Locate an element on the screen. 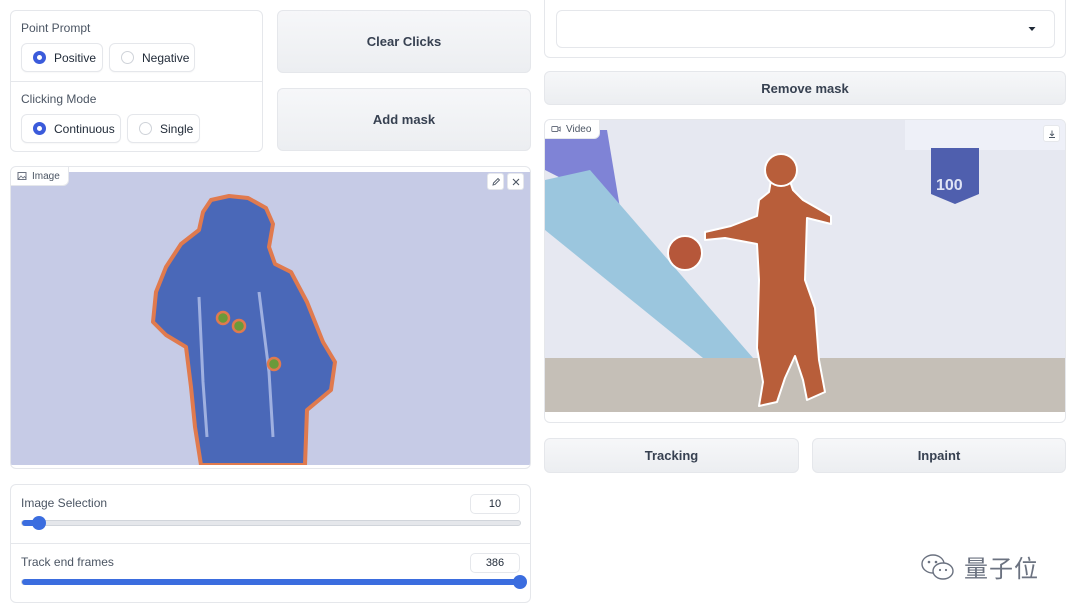  close-icon is located at coordinates (515, 181).